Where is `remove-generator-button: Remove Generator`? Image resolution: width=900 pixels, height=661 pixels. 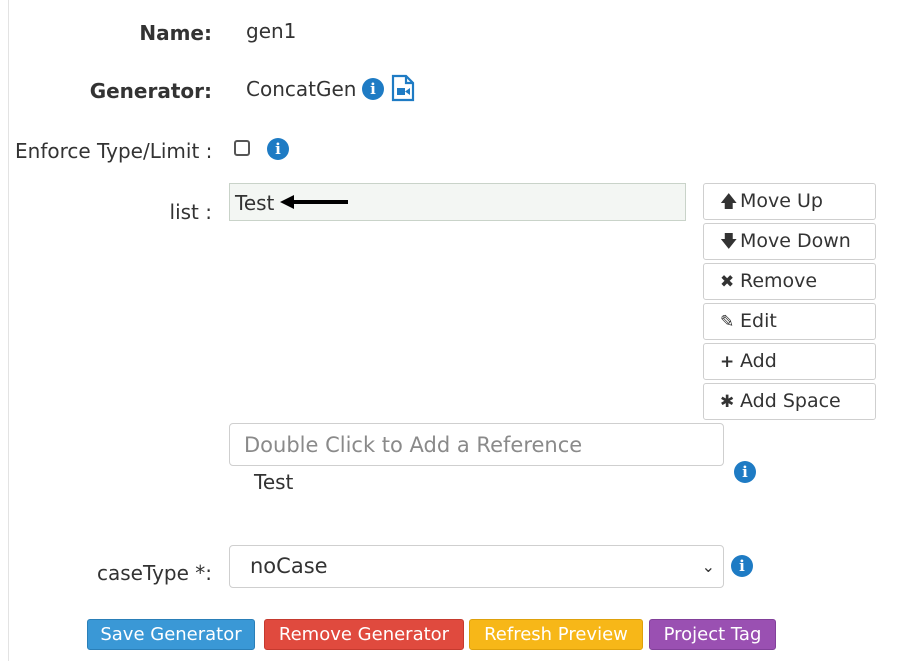 remove-generator-button: Remove Generator is located at coordinates (364, 634).